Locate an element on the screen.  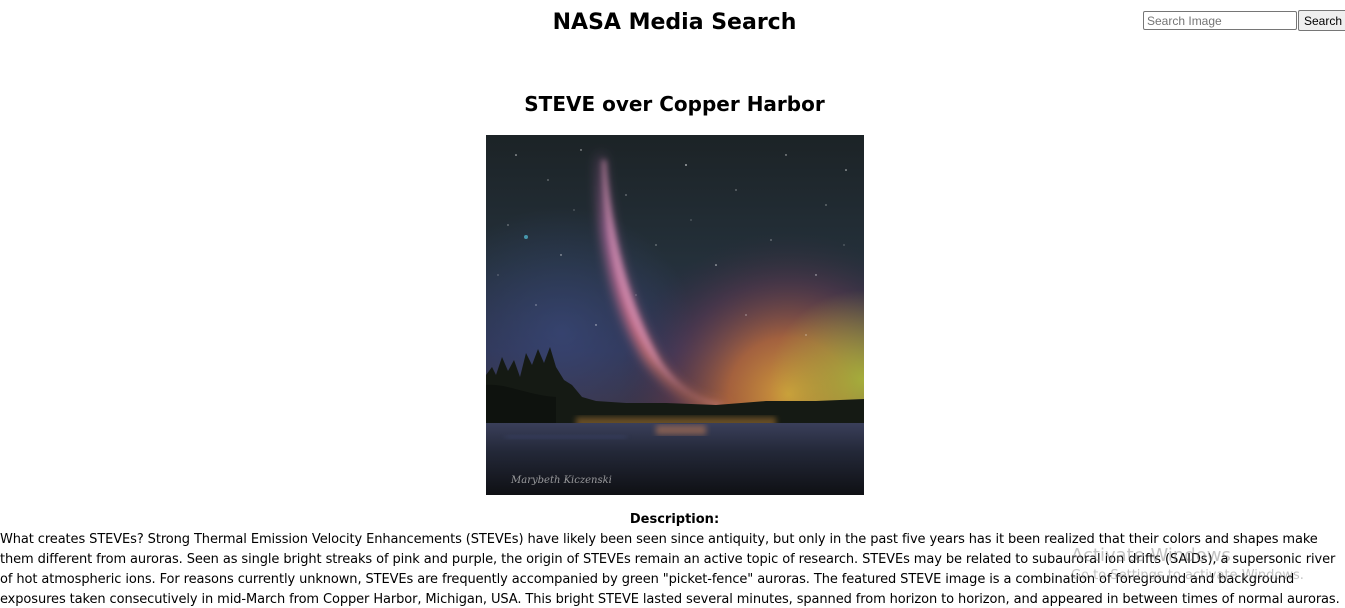
description-heading: Description: is located at coordinates (674, 519).